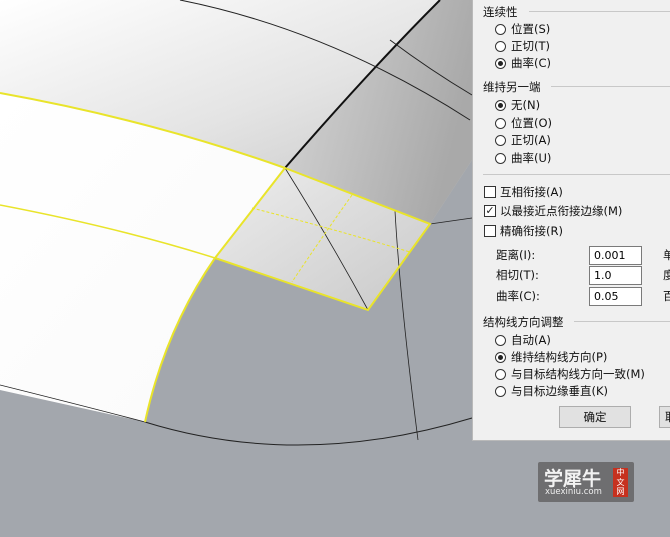 The height and width of the screenshot is (537, 670). What do you see at coordinates (531, 231) in the screenshot?
I see `checkbox-label: 精确衔接(R)` at bounding box center [531, 231].